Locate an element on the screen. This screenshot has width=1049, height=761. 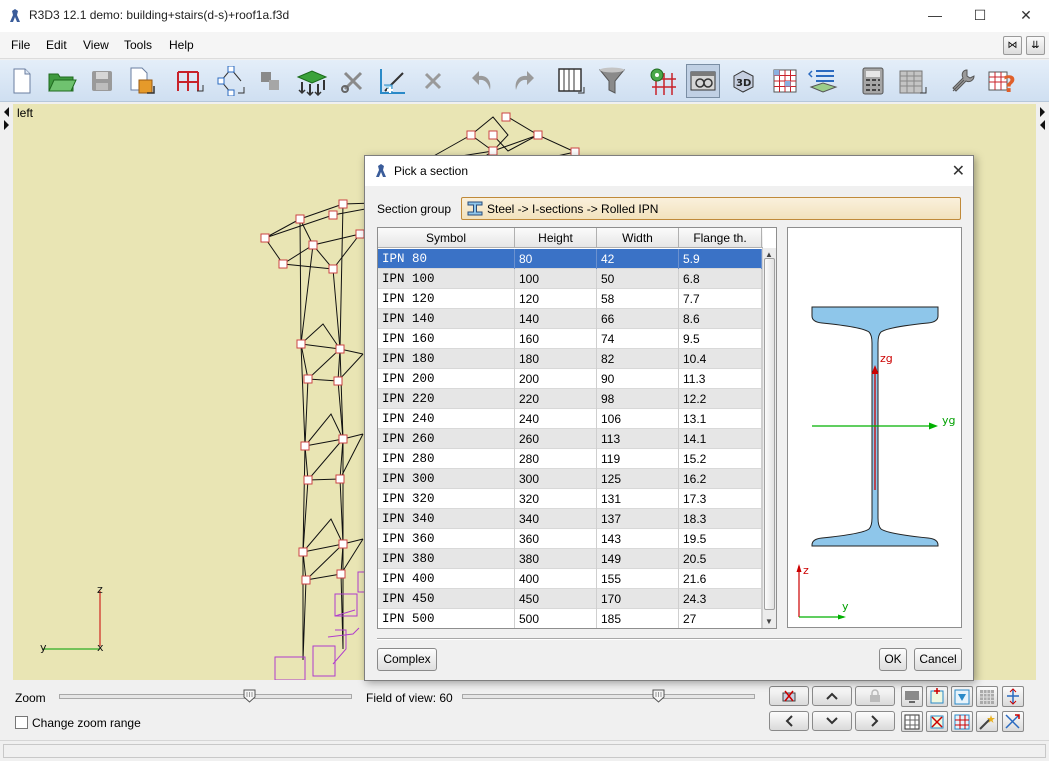
table-row: IPN 240 240 106 13.1 is located at coordinates (570, 419).